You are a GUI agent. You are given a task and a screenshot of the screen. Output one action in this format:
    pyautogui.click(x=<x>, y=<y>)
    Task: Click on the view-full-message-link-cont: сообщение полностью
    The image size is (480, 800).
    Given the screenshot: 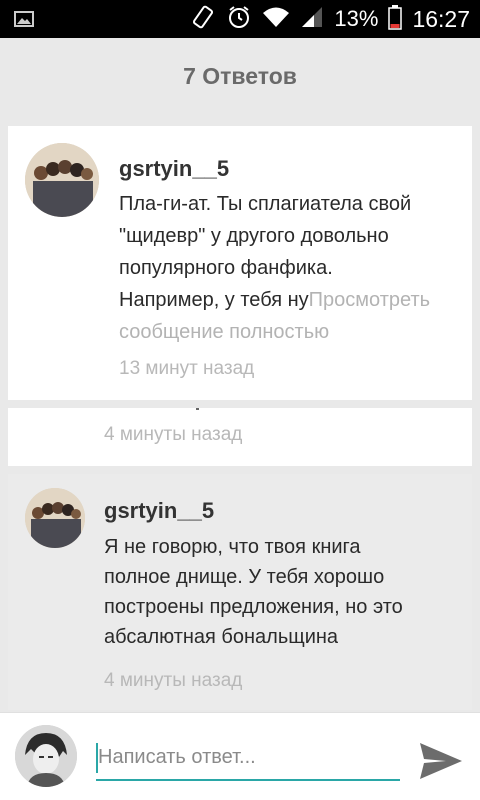 What is the action you would take?
    pyautogui.click(x=224, y=332)
    